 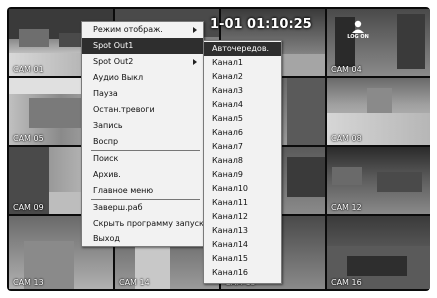 What do you see at coordinates (142, 46) in the screenshot?
I see `menu-item-spot-out1: Spot Out1` at bounding box center [142, 46].